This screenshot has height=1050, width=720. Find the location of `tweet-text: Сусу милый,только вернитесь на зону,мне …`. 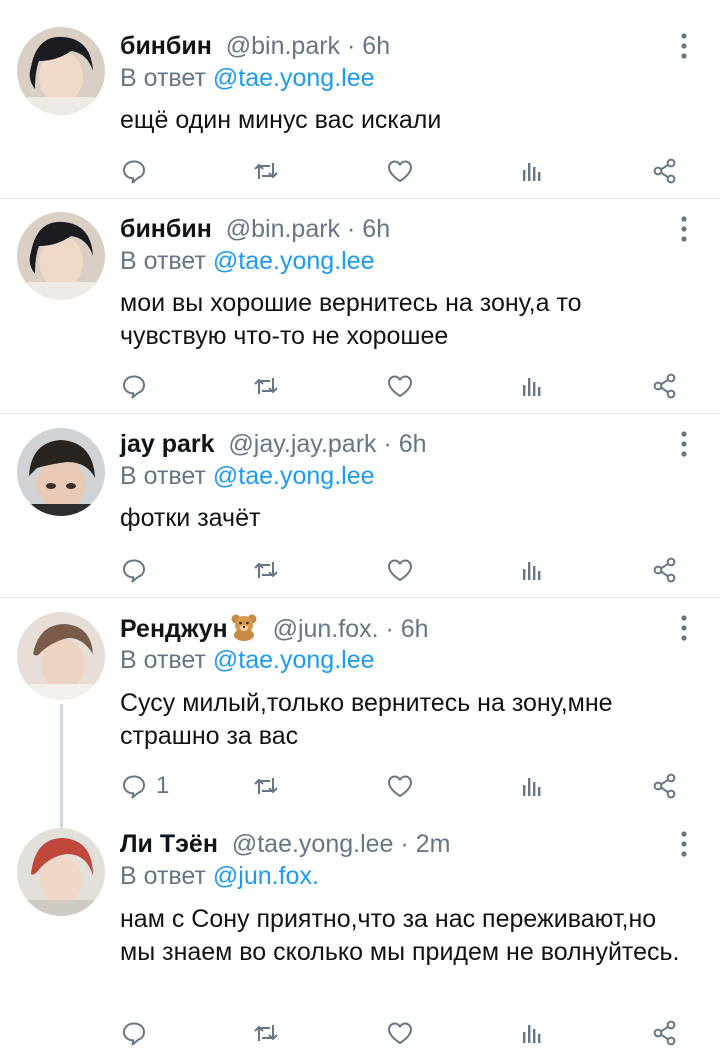

tweet-text: Сусу милый,только вернитесь на зону,мне … is located at coordinates (366, 719).